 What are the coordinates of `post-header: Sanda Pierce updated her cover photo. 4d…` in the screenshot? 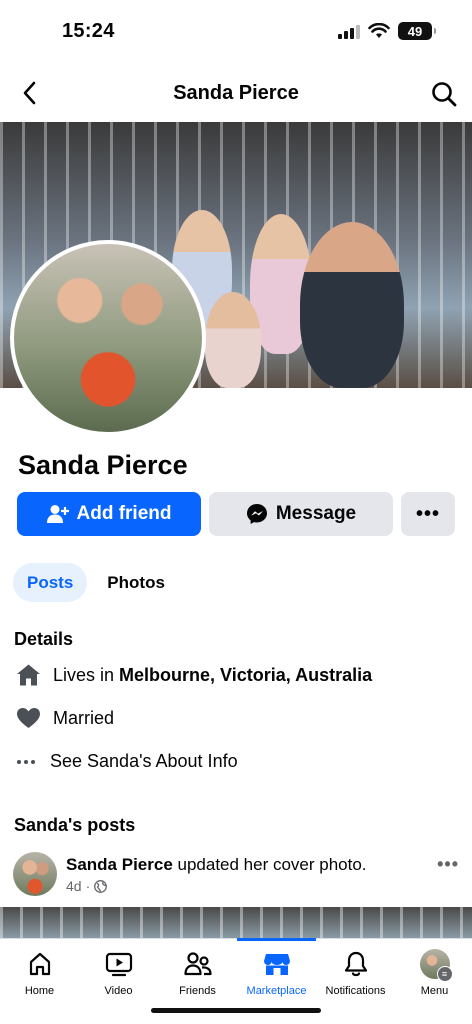 It's located at (237, 875).